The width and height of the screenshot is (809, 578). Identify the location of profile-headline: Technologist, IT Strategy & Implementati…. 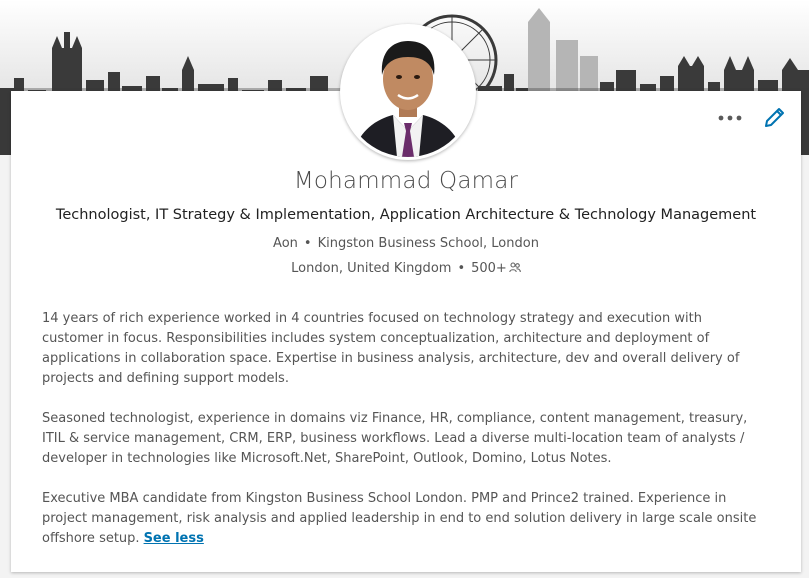
(406, 215).